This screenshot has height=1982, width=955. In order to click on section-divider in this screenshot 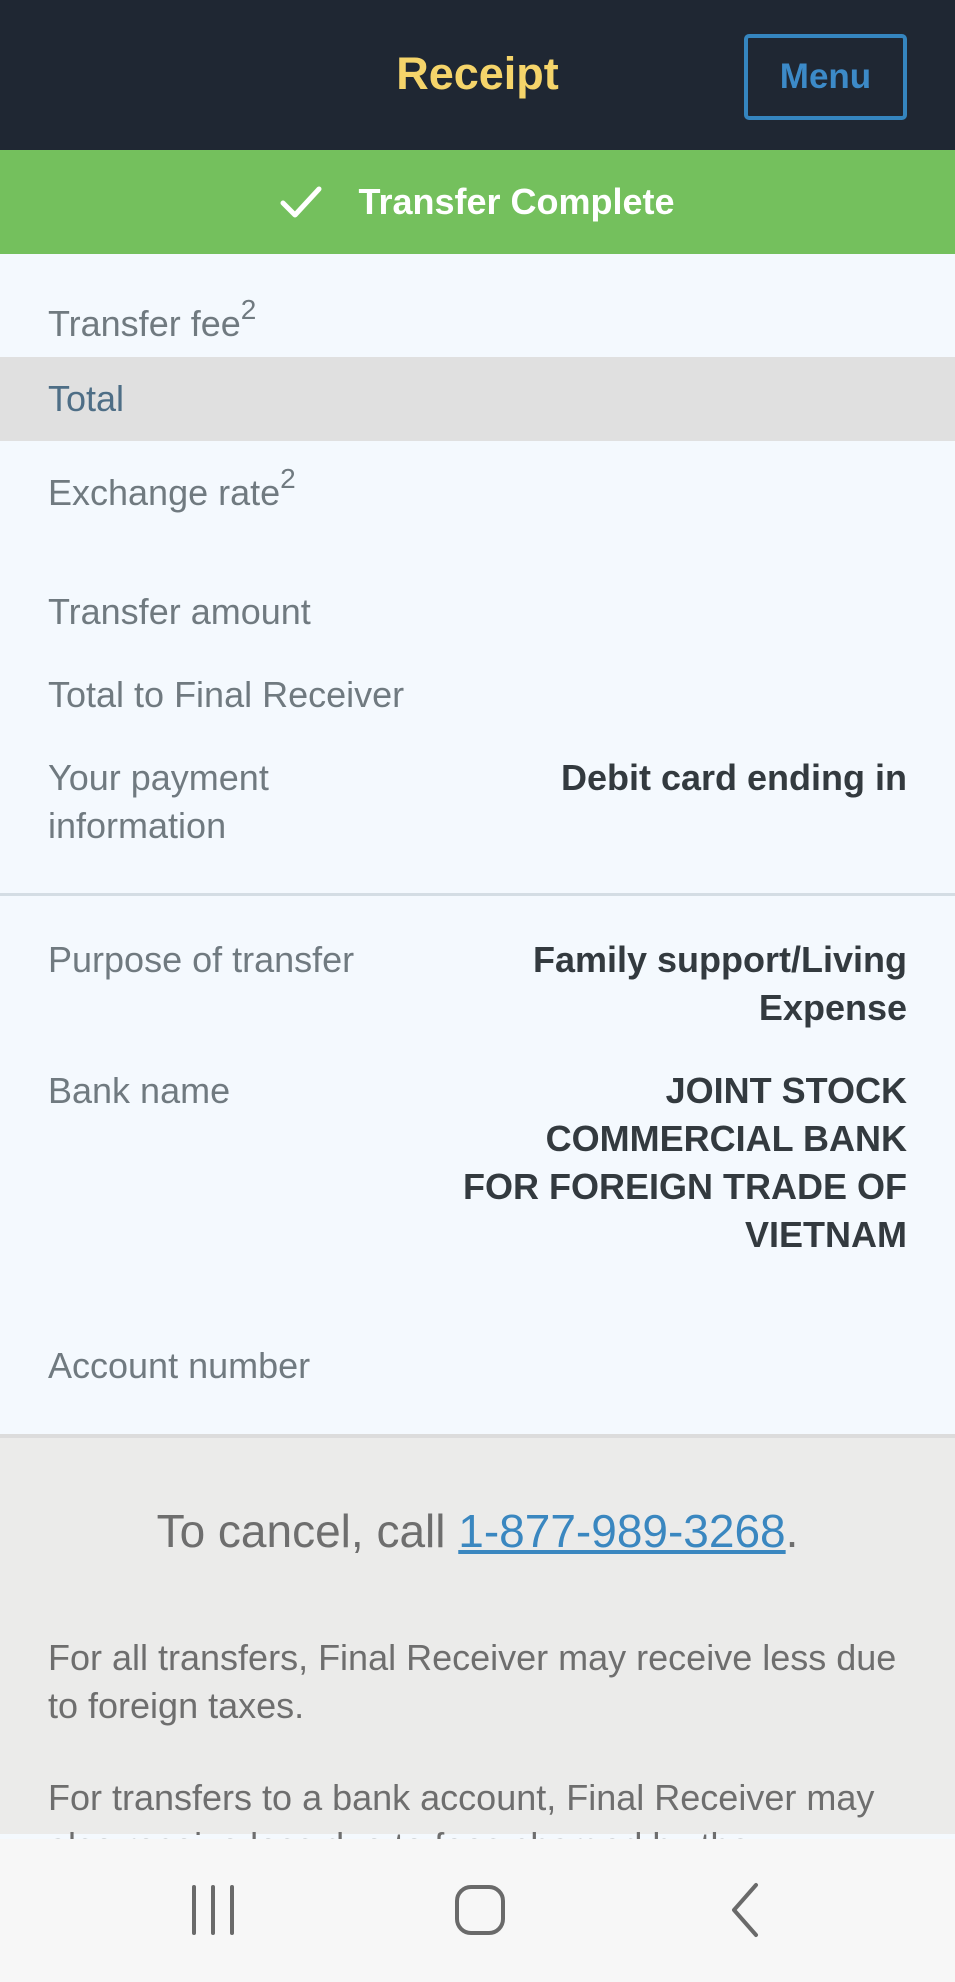, I will do `click(477, 894)`.